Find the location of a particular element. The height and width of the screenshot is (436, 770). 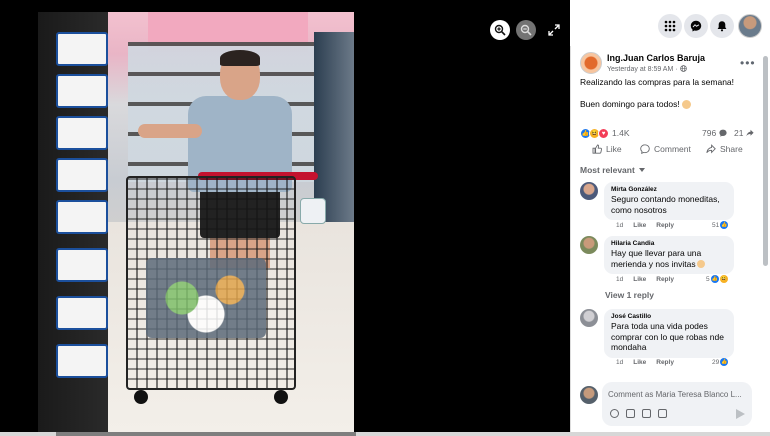

zoom-in-icon is located at coordinates (500, 30).